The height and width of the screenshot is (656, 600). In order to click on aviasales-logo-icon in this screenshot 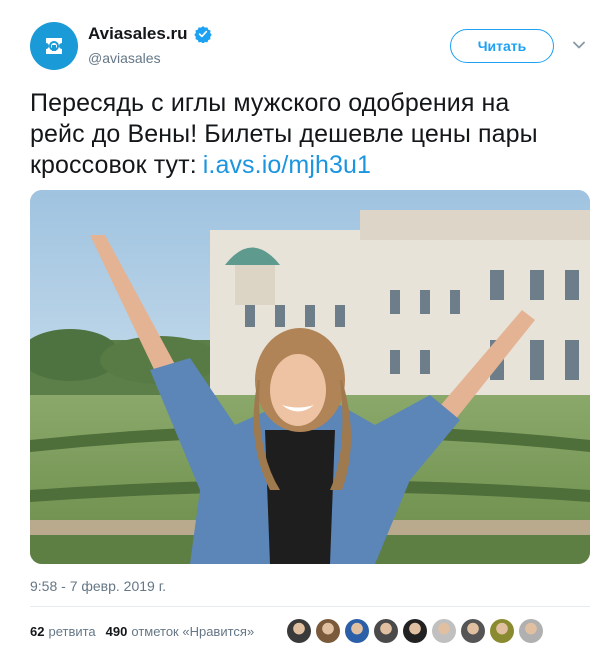, I will do `click(54, 46)`.